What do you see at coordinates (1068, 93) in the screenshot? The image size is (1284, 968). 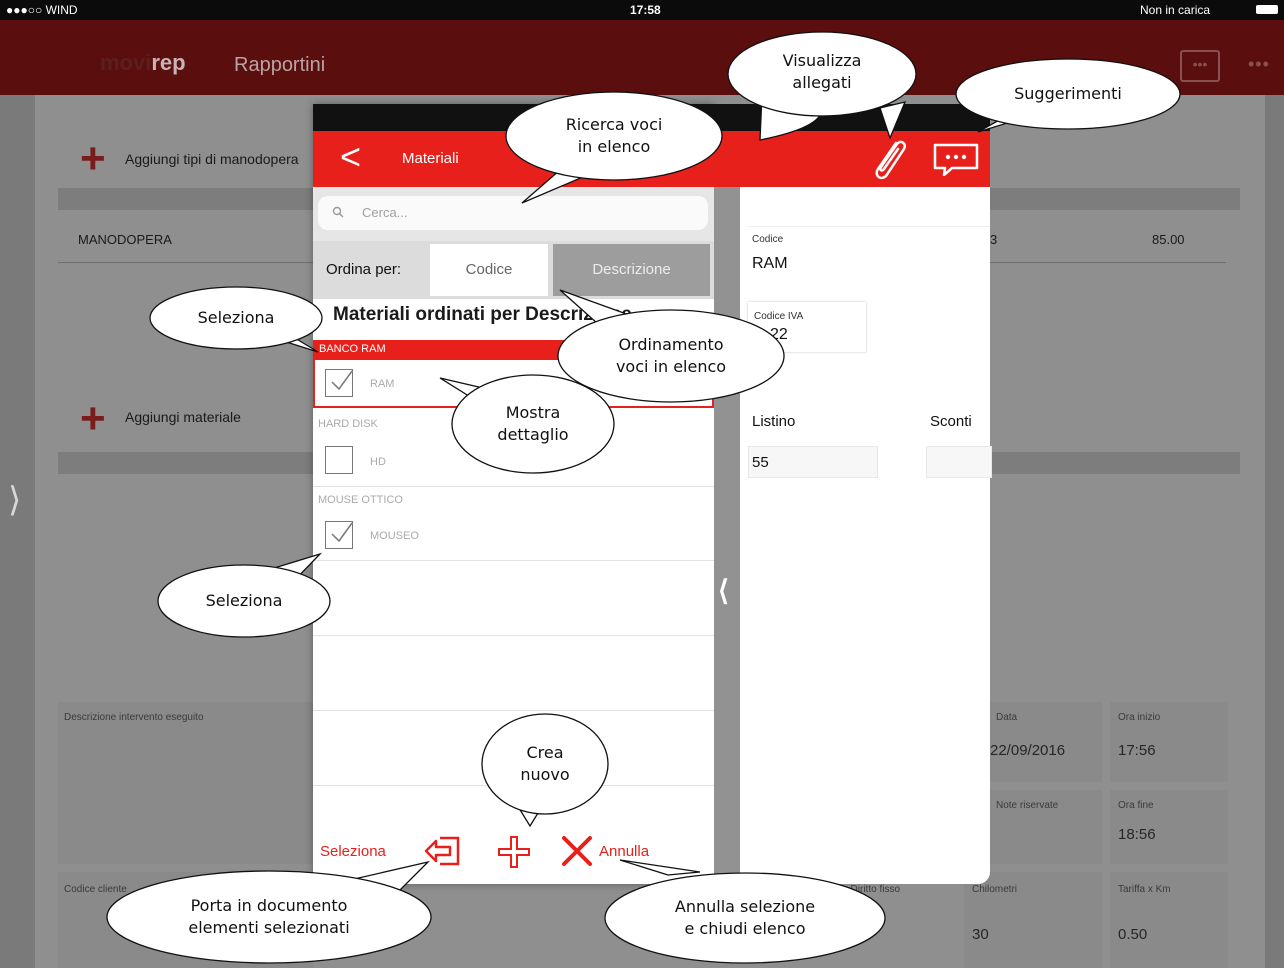 I see `callout-suggestions: Suggerimenti` at bounding box center [1068, 93].